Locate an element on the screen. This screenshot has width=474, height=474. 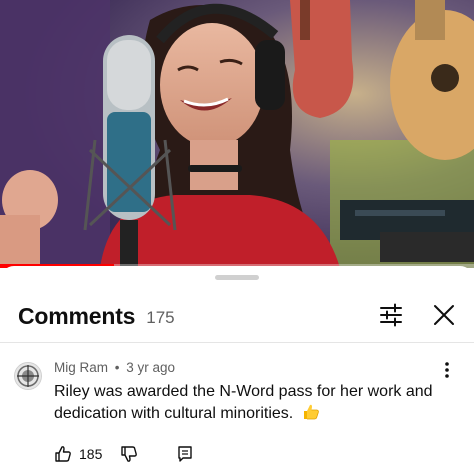
comments-count: 175 is located at coordinates (160, 317).